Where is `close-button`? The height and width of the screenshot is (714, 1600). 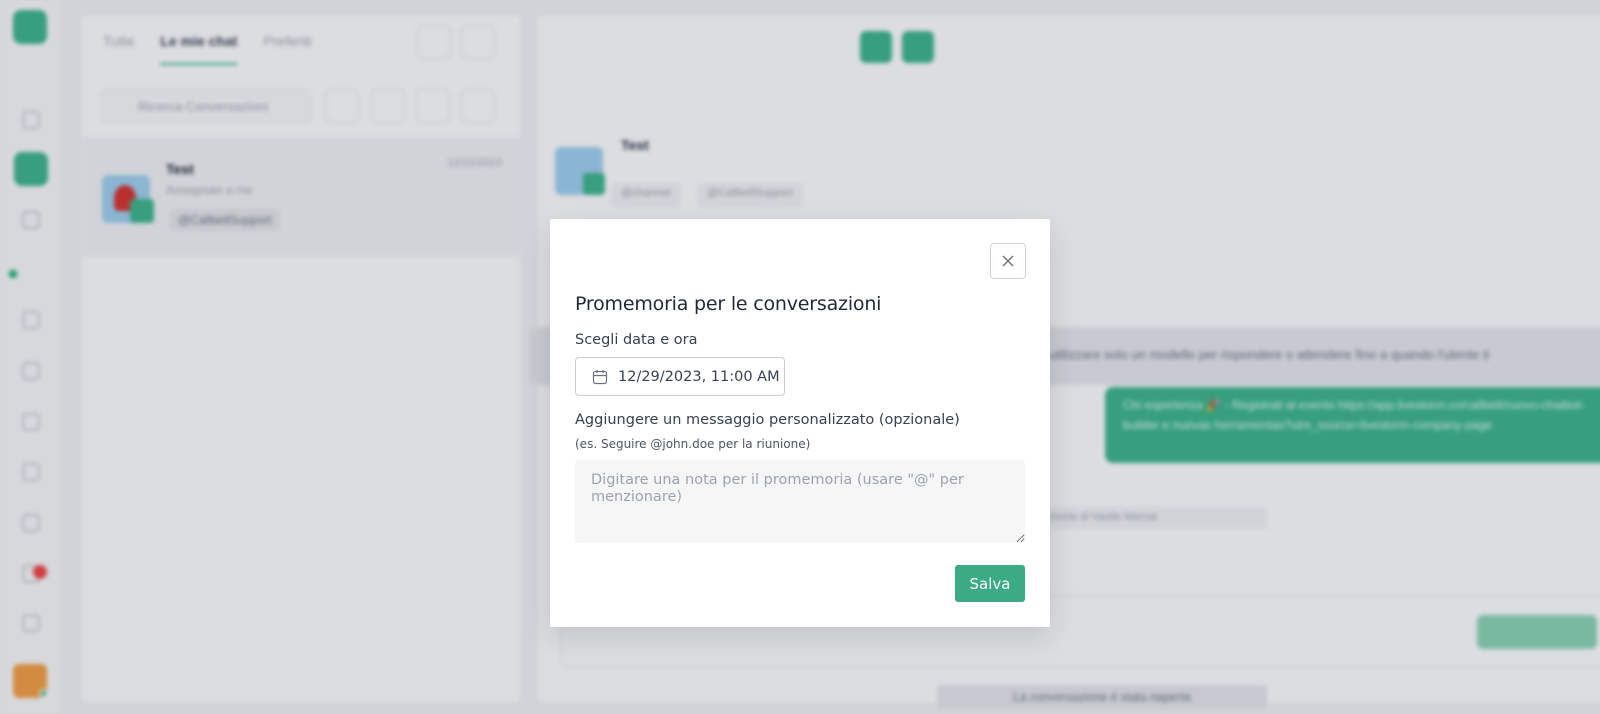 close-button is located at coordinates (1008, 261).